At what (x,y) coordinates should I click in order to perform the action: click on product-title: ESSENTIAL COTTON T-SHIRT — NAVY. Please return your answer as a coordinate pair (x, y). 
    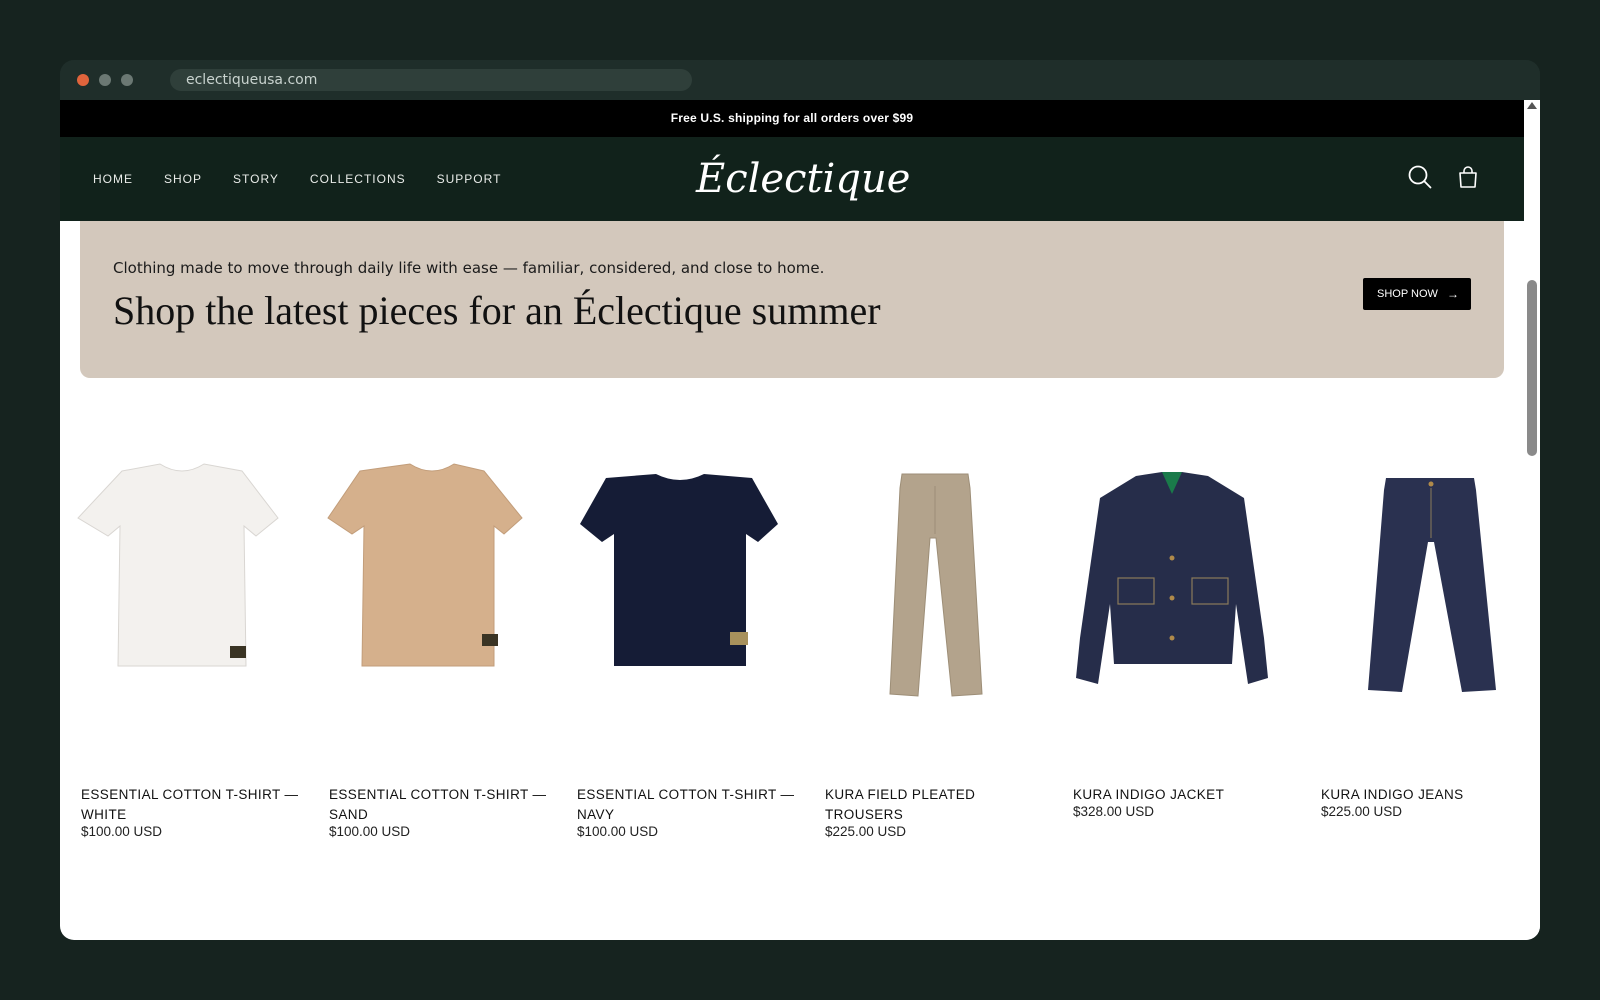
    Looking at the image, I should click on (687, 805).